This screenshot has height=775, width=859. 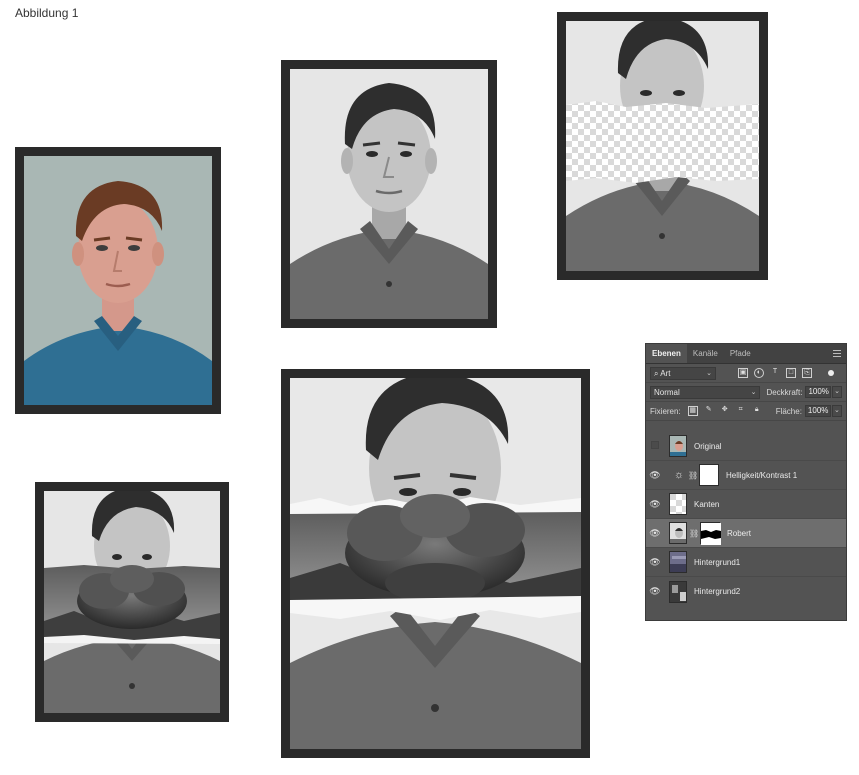 I want to click on layer-name: Hintergrund1, so click(x=717, y=562).